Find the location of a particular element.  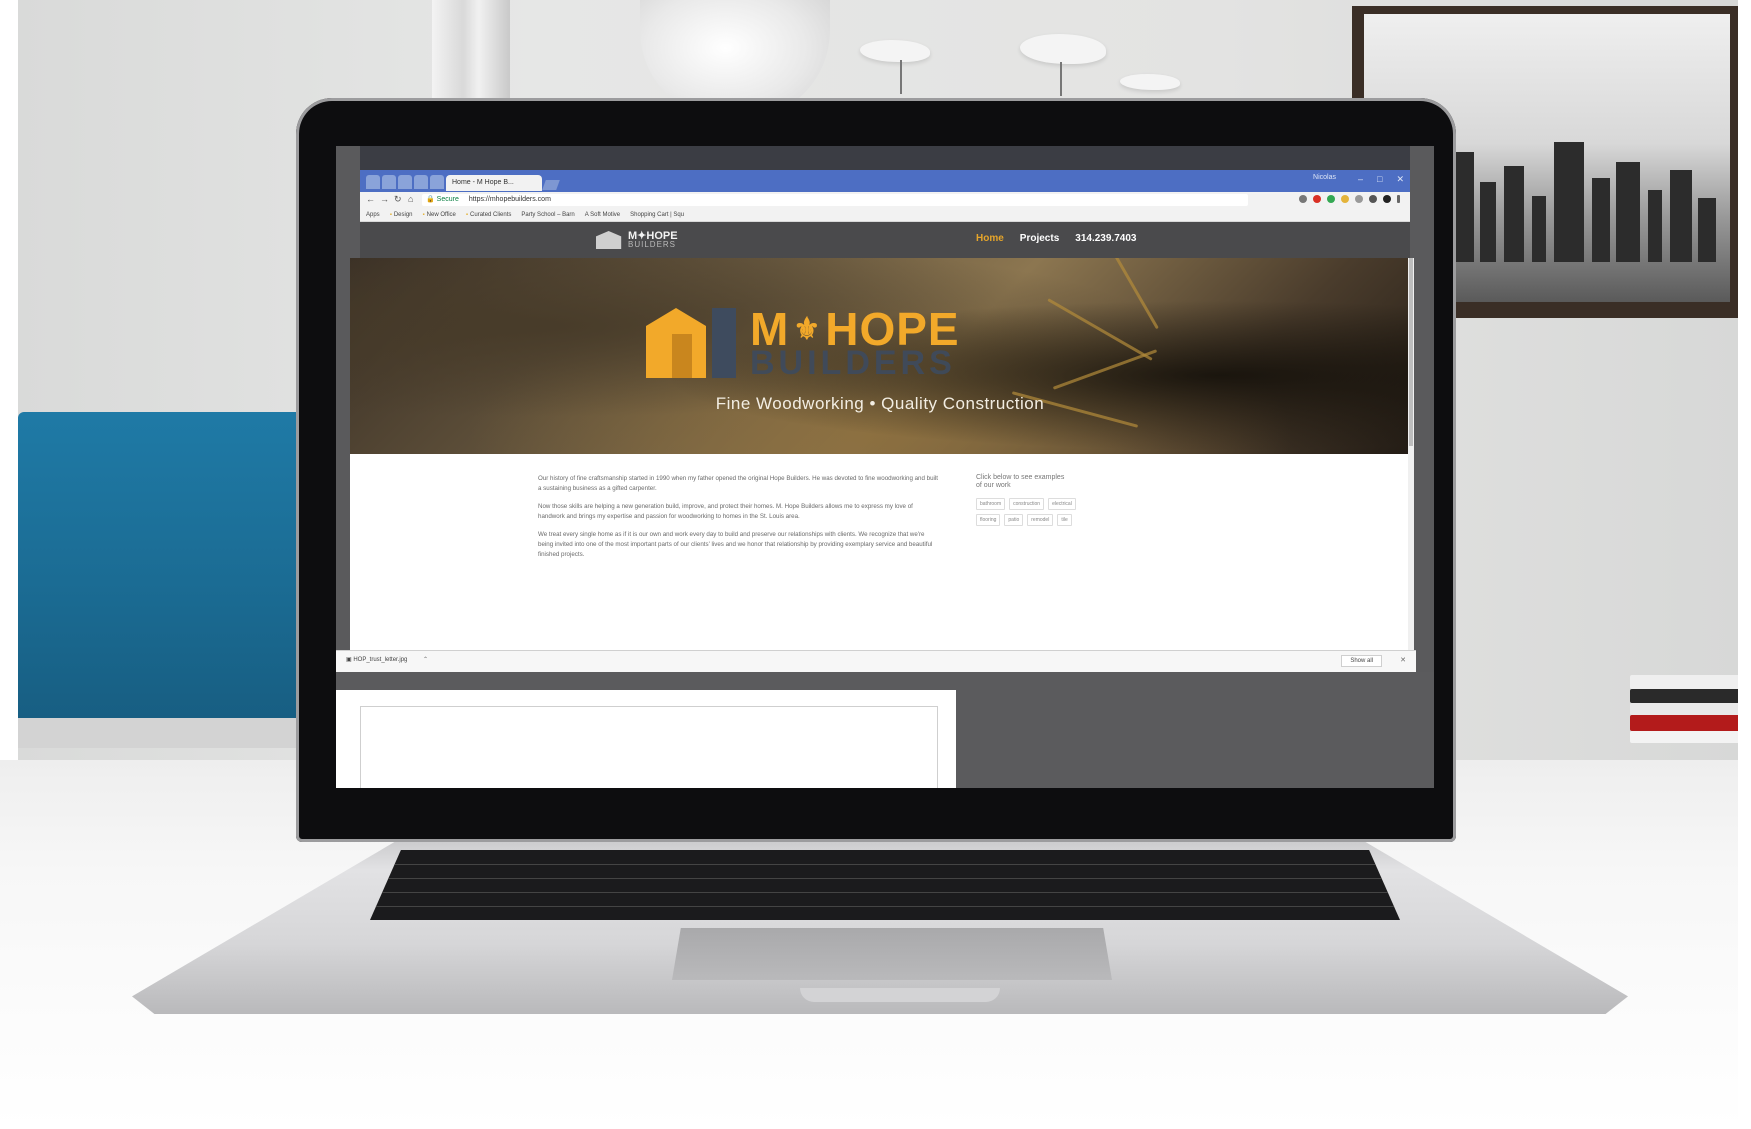

nav-link-projects: Projects is located at coordinates (1039, 238).